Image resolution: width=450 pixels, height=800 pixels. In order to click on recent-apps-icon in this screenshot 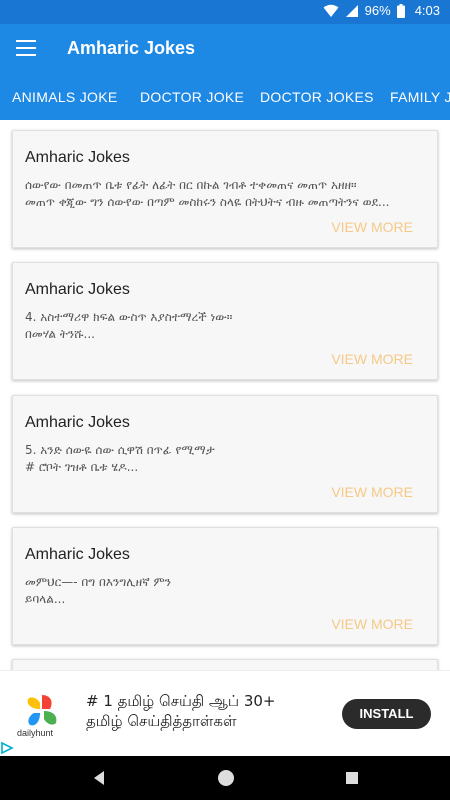, I will do `click(352, 780)`.